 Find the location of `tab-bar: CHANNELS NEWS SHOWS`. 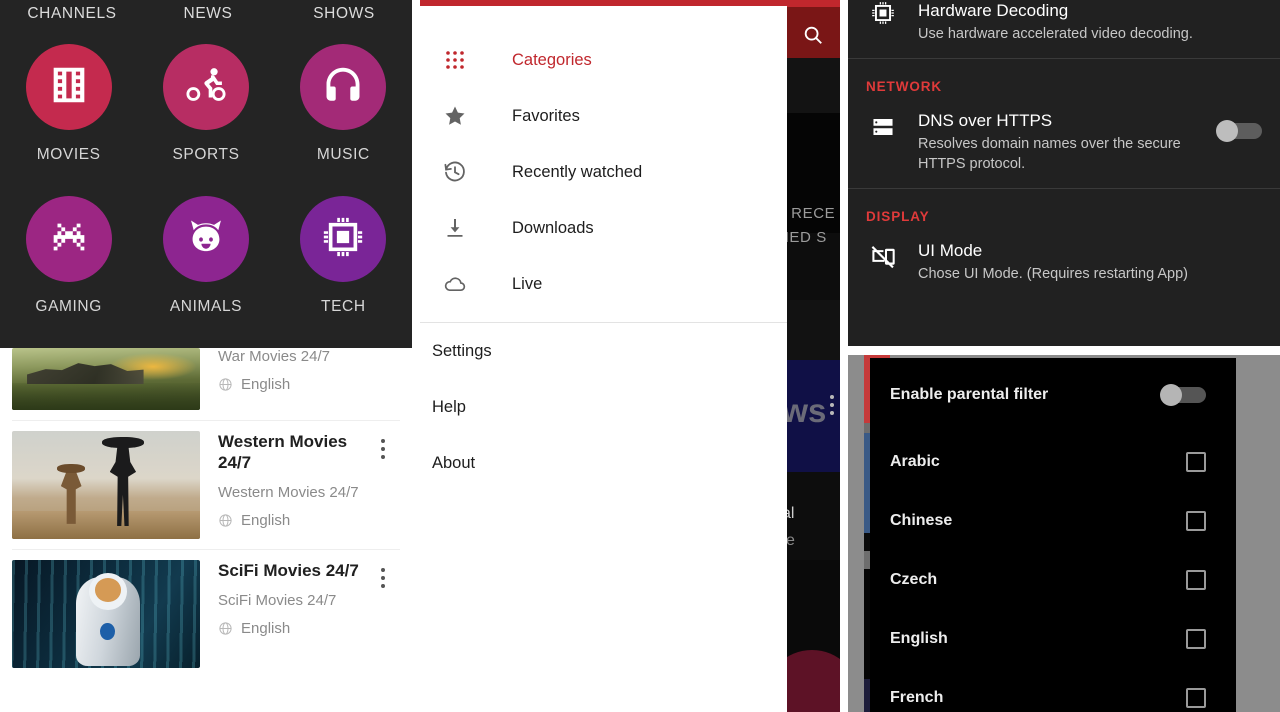

tab-bar: CHANNELS NEWS SHOWS is located at coordinates (206, 14).